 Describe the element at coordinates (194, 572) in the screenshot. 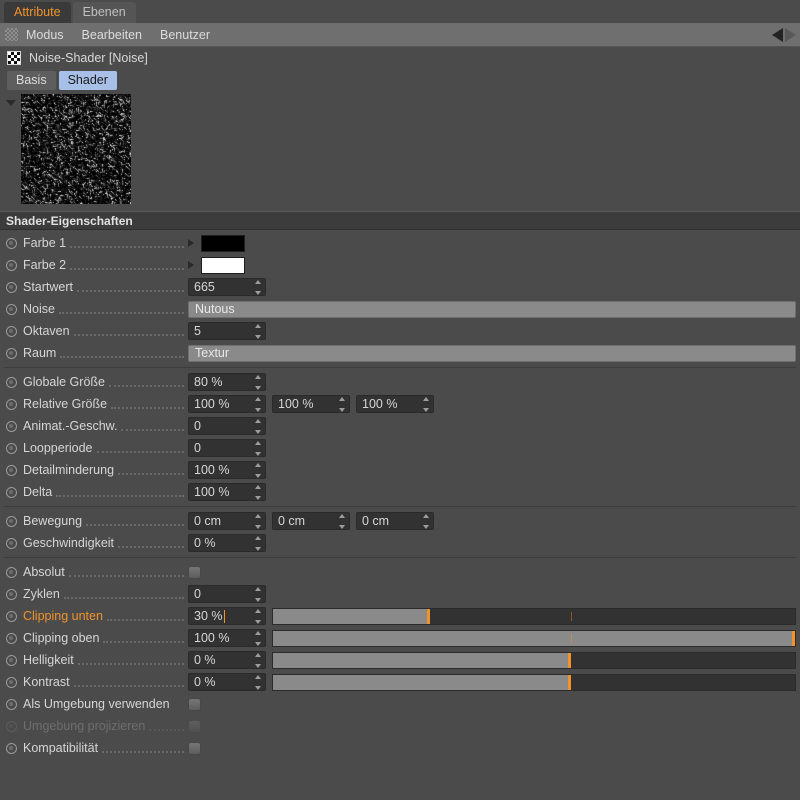

I see `checkbox-absolut` at that location.